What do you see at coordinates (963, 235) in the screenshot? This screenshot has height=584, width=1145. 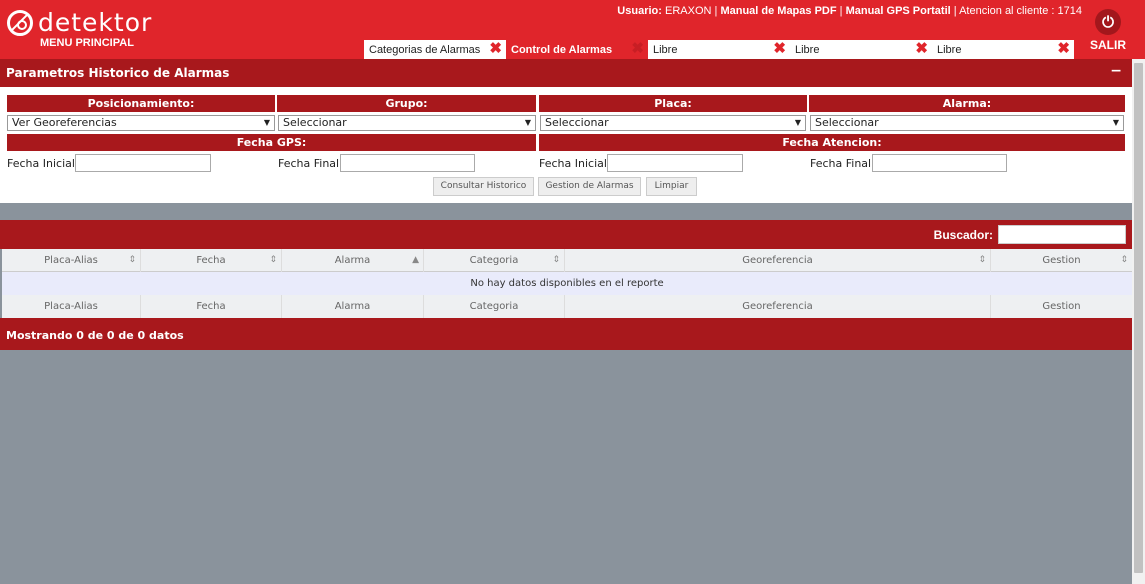 I see `search-label: Buscador:` at bounding box center [963, 235].